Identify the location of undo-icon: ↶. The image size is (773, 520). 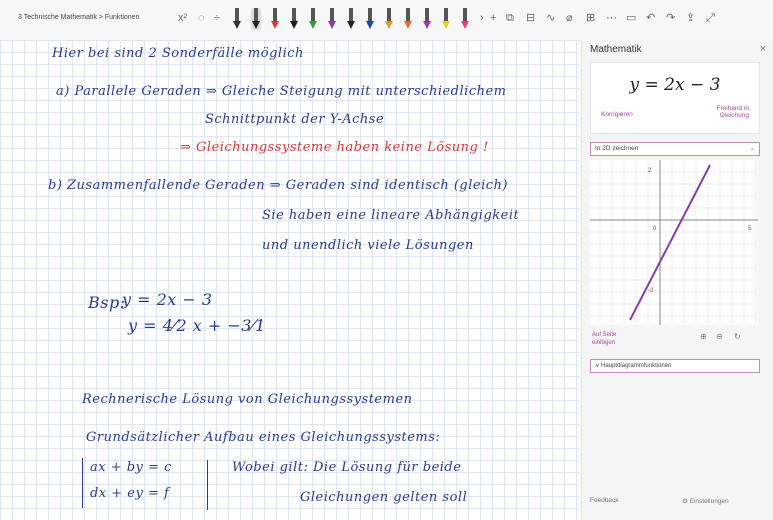
(650, 18).